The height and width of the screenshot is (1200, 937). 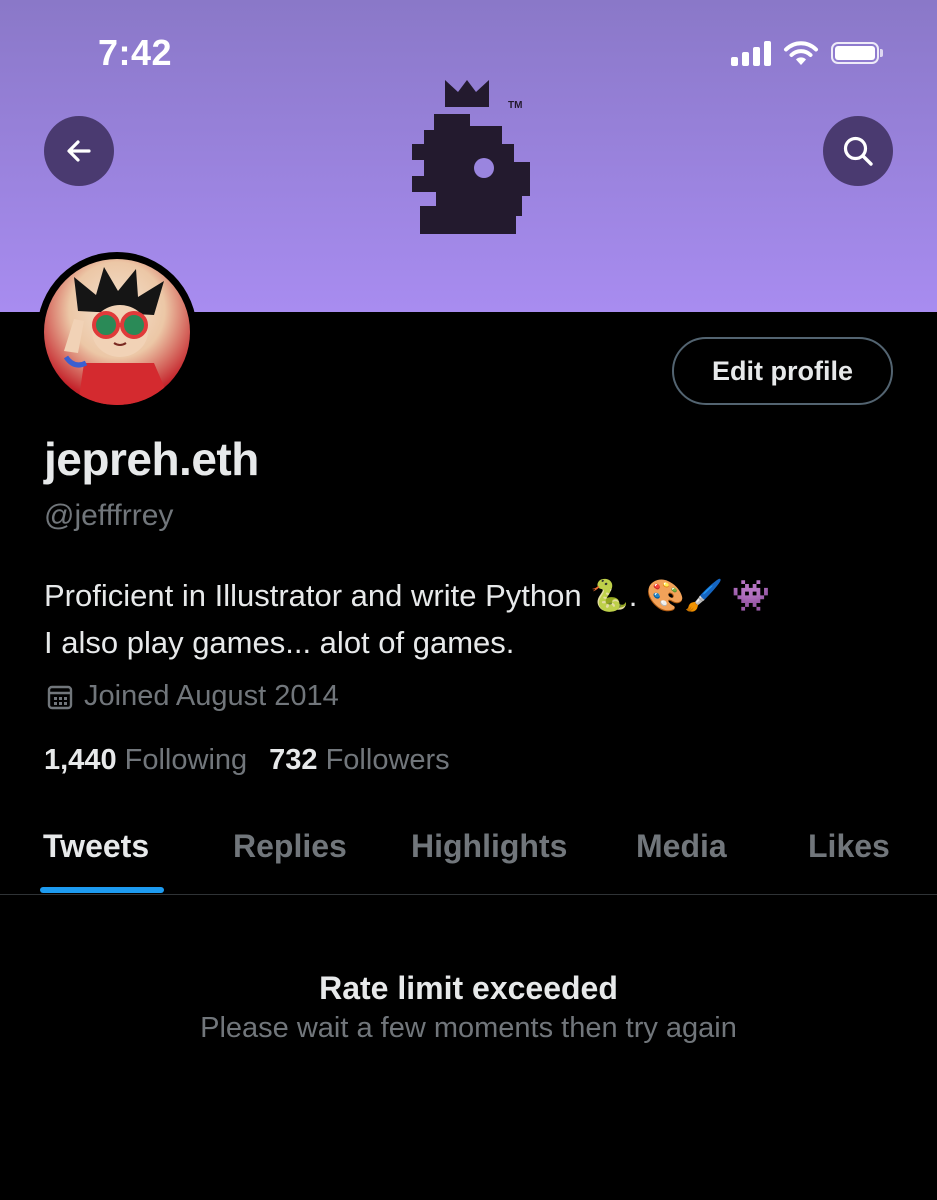 I want to click on followers-label: Followers, so click(x=387, y=760).